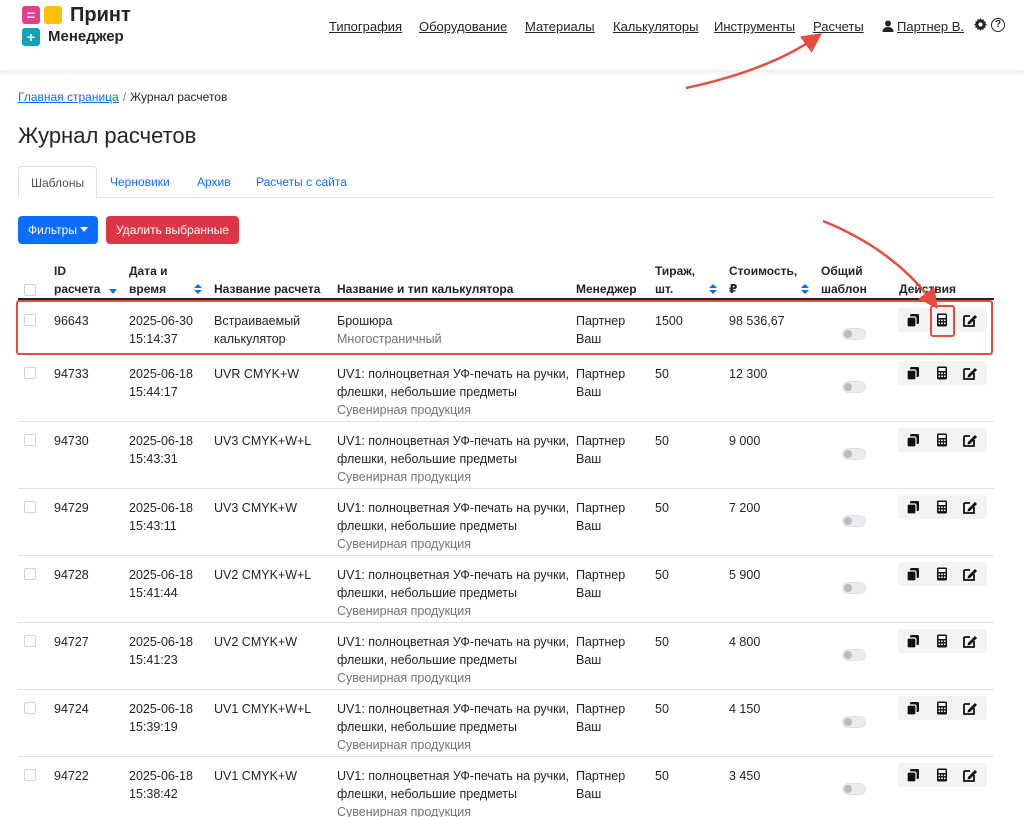 The image size is (1024, 817). What do you see at coordinates (601, 441) in the screenshot?
I see `row-manager-line1: Партнер` at bounding box center [601, 441].